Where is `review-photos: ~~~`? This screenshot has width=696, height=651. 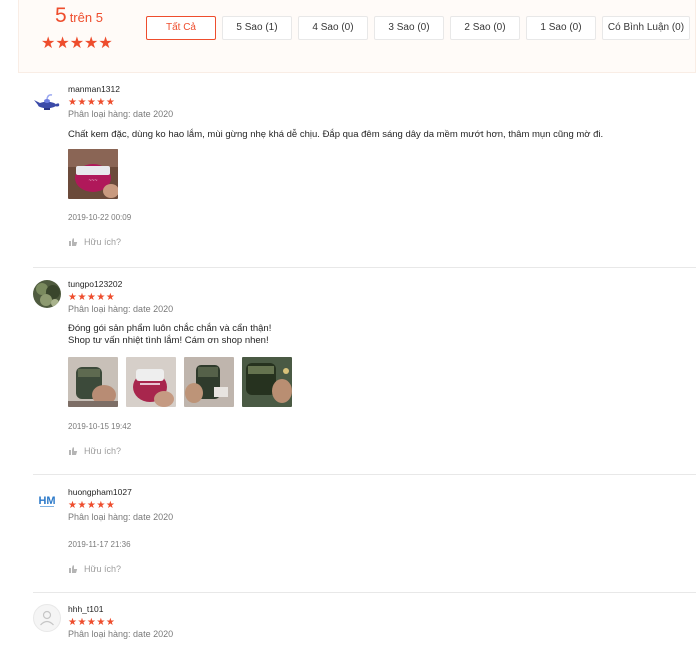
review-photos: ~~~ is located at coordinates (382, 174).